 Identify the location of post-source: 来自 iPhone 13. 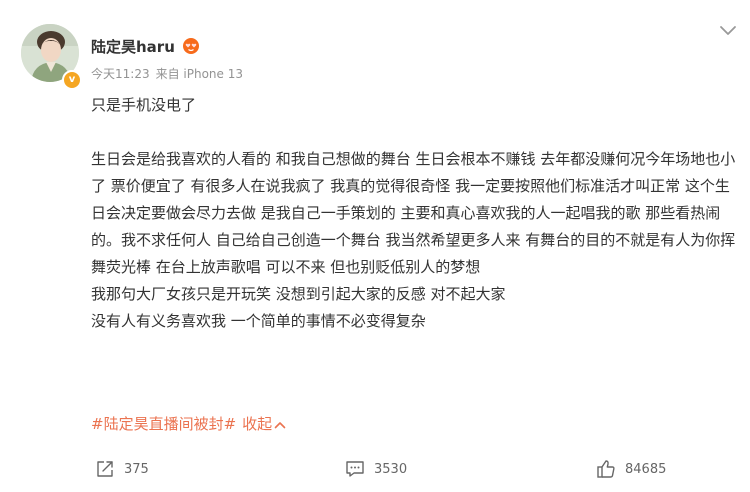
(199, 74).